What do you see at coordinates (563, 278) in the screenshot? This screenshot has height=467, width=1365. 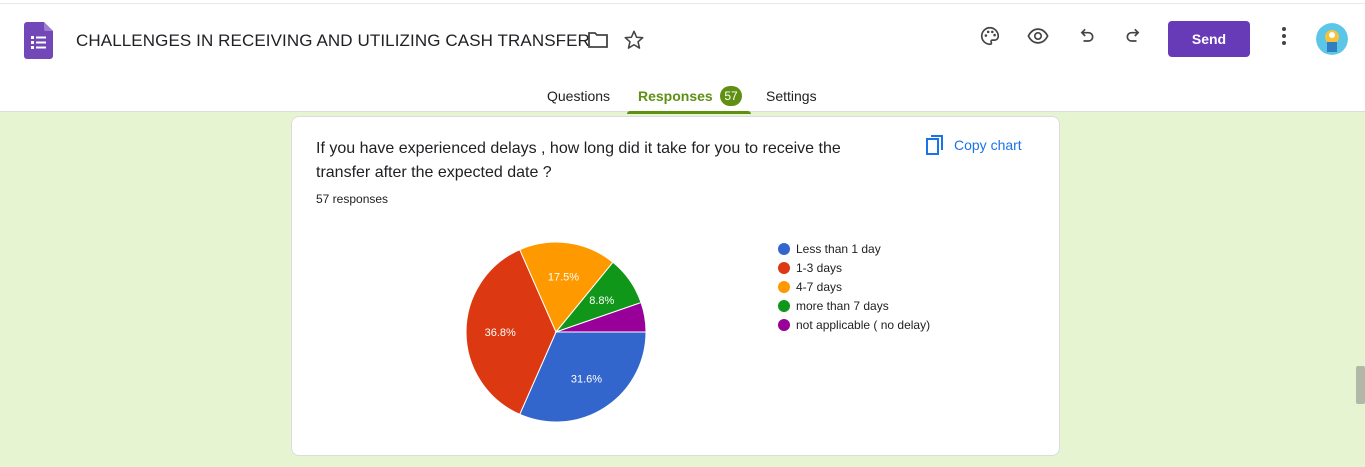 I see `pie-data-label-3: 17.5%` at bounding box center [563, 278].